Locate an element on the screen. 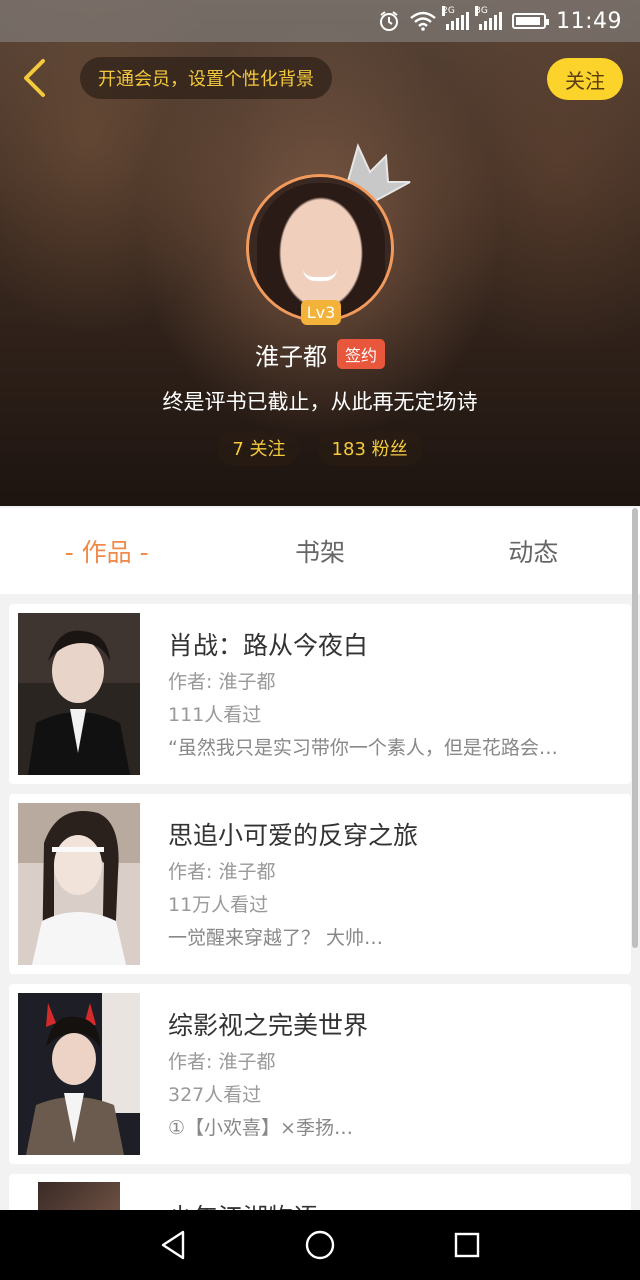 Image resolution: width=640 pixels, height=1280 pixels. work-views: 11万人看过 is located at coordinates (218, 905).